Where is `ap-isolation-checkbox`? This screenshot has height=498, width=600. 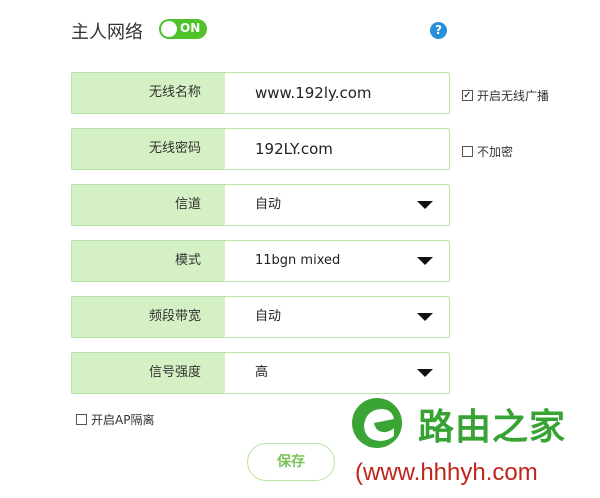
ap-isolation-checkbox is located at coordinates (81, 419).